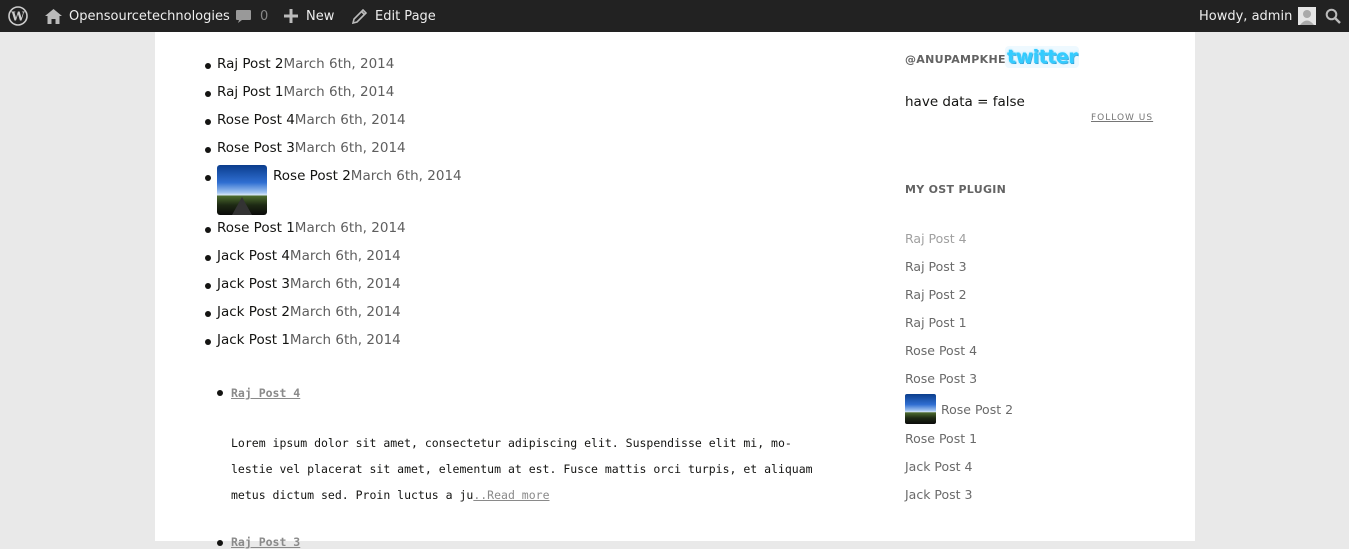 The width and height of the screenshot is (1349, 549). What do you see at coordinates (1042, 57) in the screenshot?
I see `twitter-logo: twitter` at bounding box center [1042, 57].